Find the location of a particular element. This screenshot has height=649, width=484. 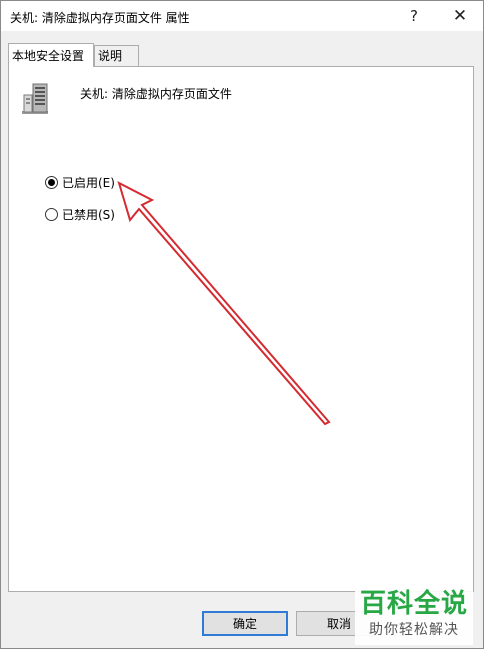

watermark: 百科全说 助你轻松解决 is located at coordinates (414, 616).